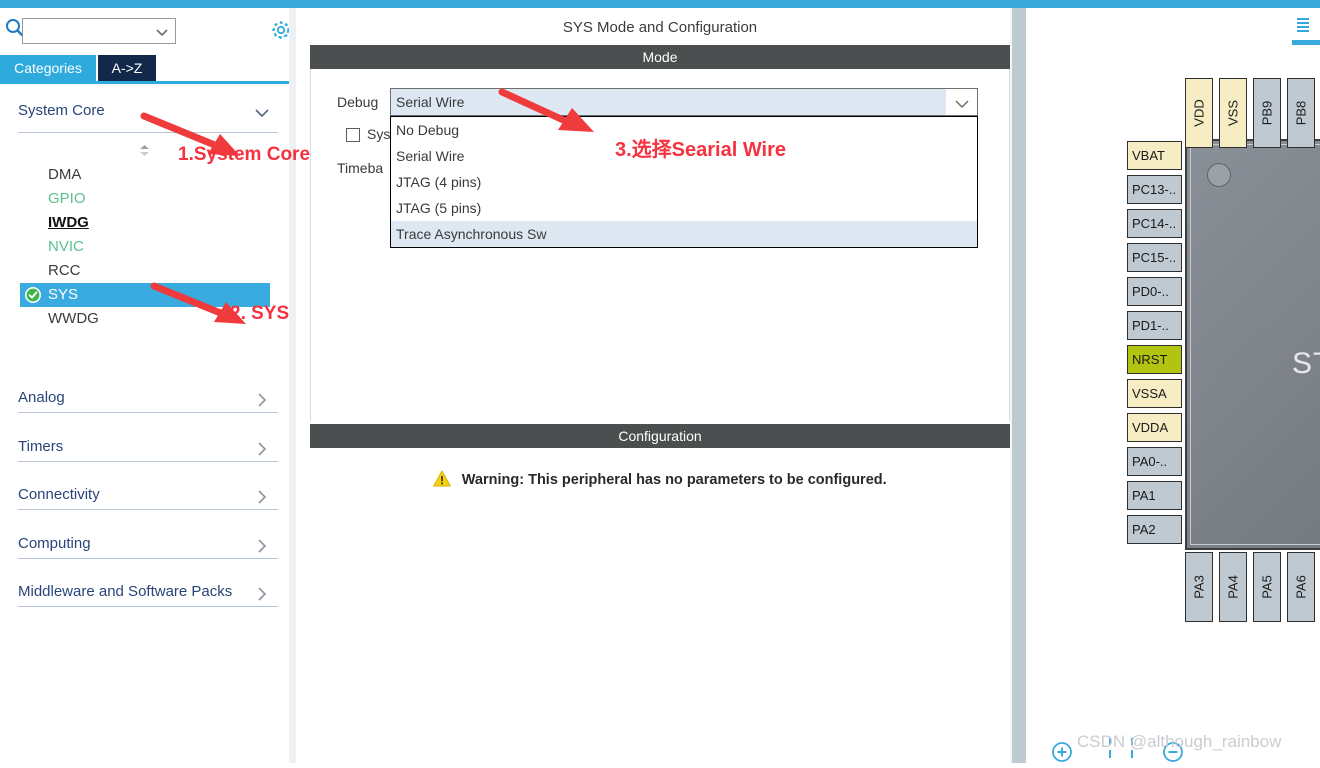 Image resolution: width=1320 pixels, height=768 pixels. Describe the element at coordinates (1303, 27) in the screenshot. I see `view-menu-icon` at that location.